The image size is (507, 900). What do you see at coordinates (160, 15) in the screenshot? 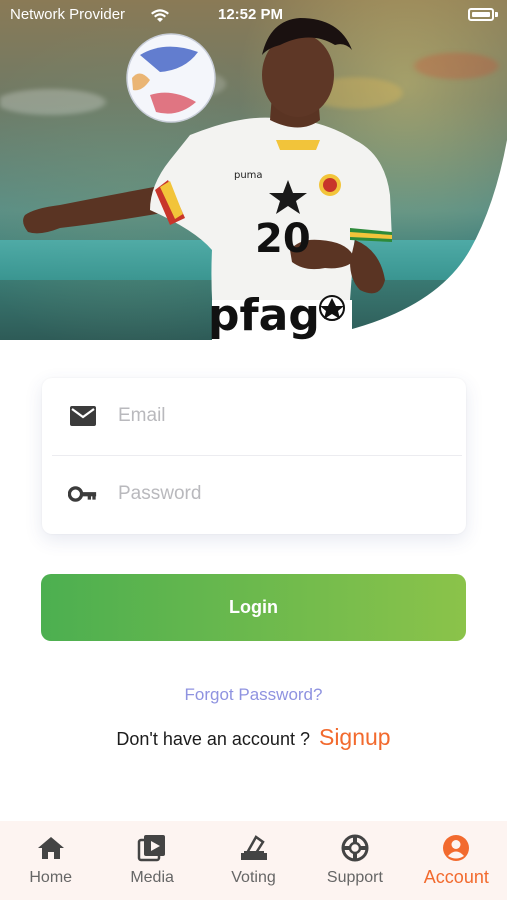
I see `wifi-icon` at bounding box center [160, 15].